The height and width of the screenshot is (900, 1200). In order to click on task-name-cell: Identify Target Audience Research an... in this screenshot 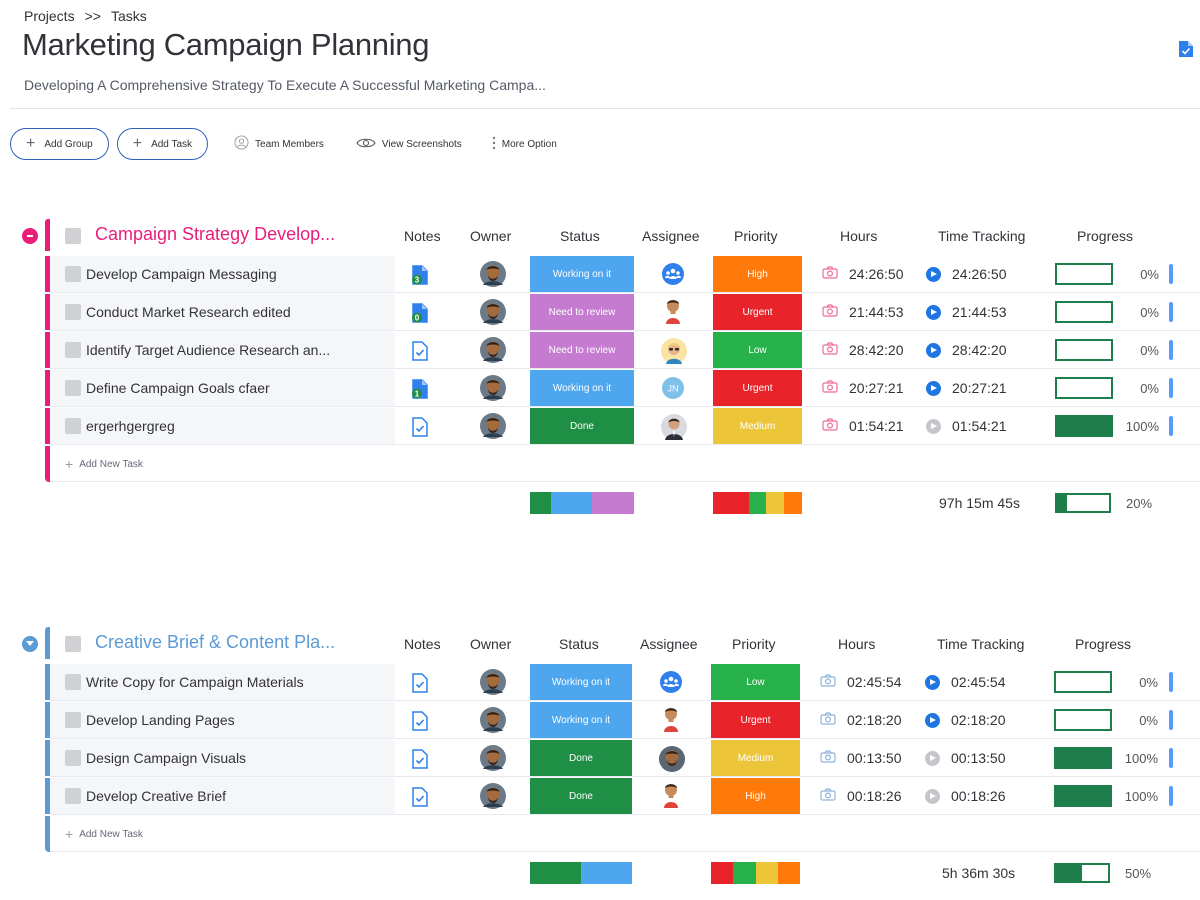, I will do `click(222, 350)`.